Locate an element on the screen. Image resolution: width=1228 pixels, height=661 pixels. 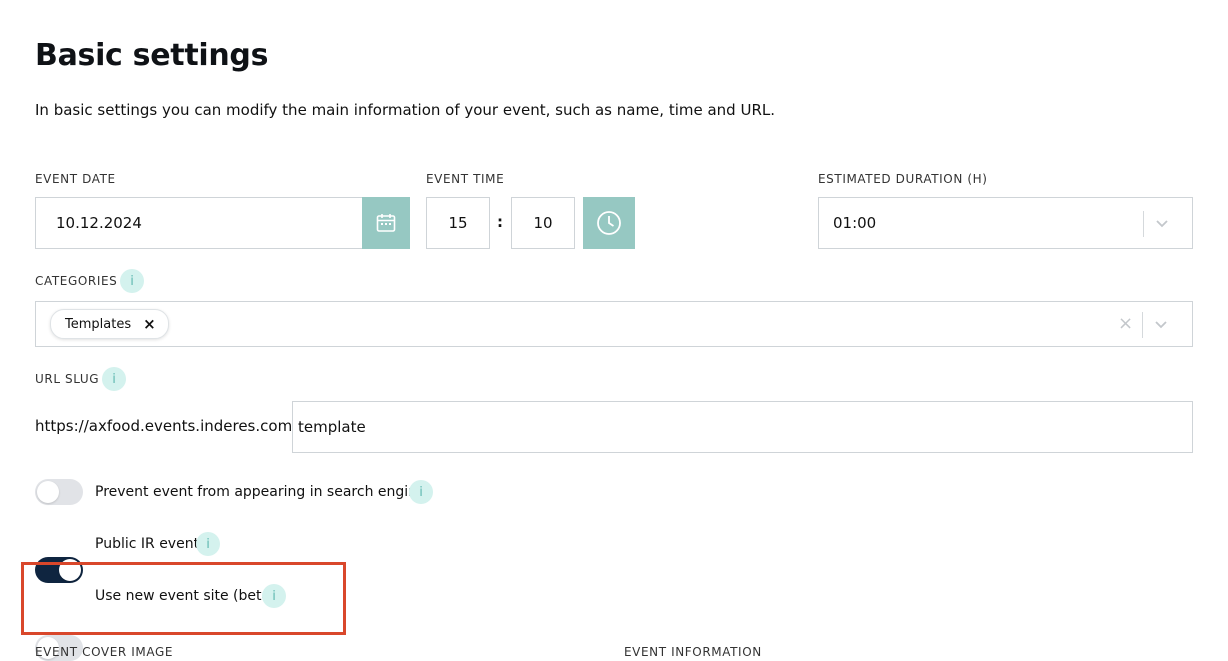
public-ir-toggle-label: Public IR event is located at coordinates (147, 544).